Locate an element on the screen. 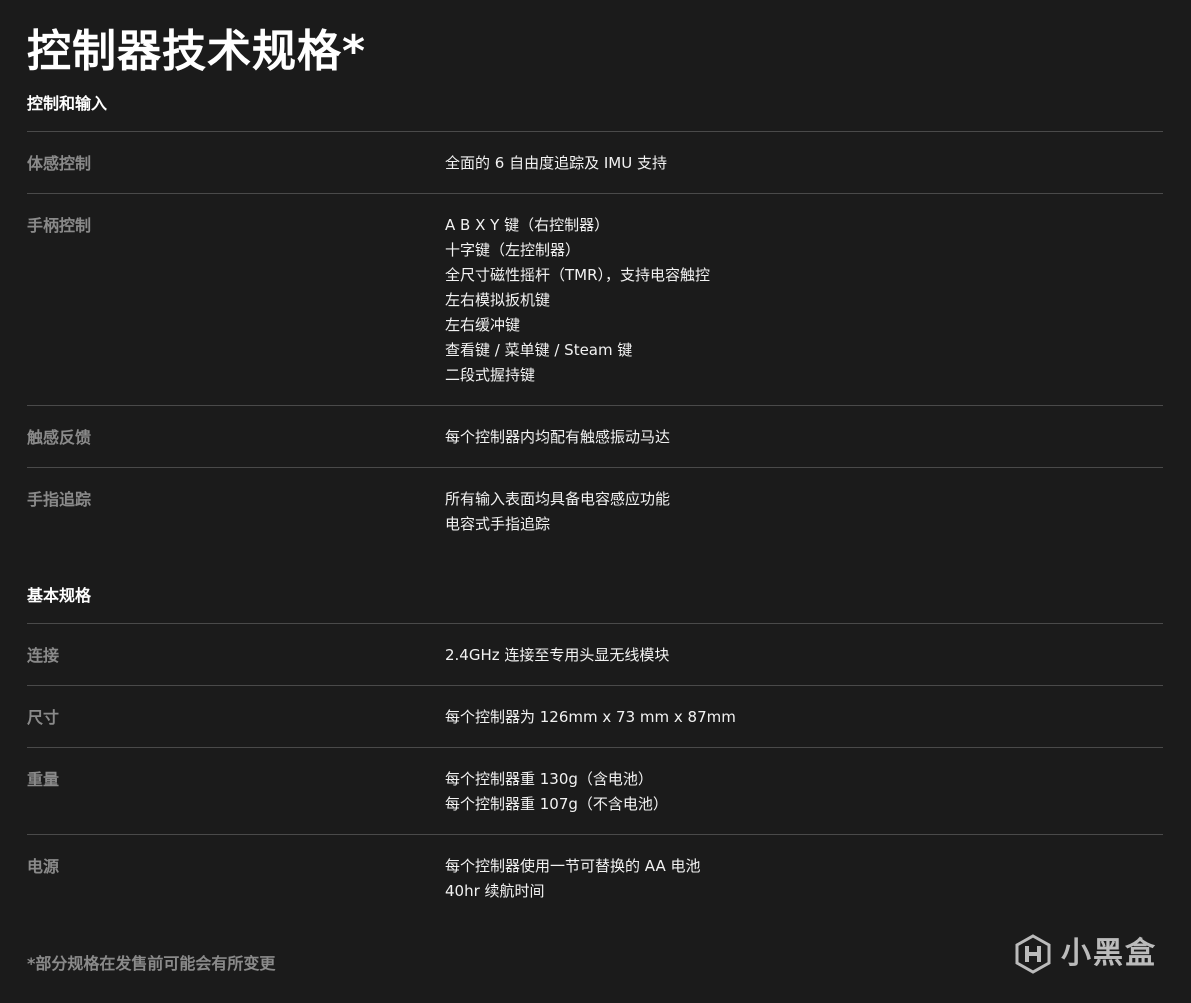  spec-row-weight: 重量 每个控制器重 130g（含电池） 每个控制器重 107g（不含电池） is located at coordinates (595, 791).